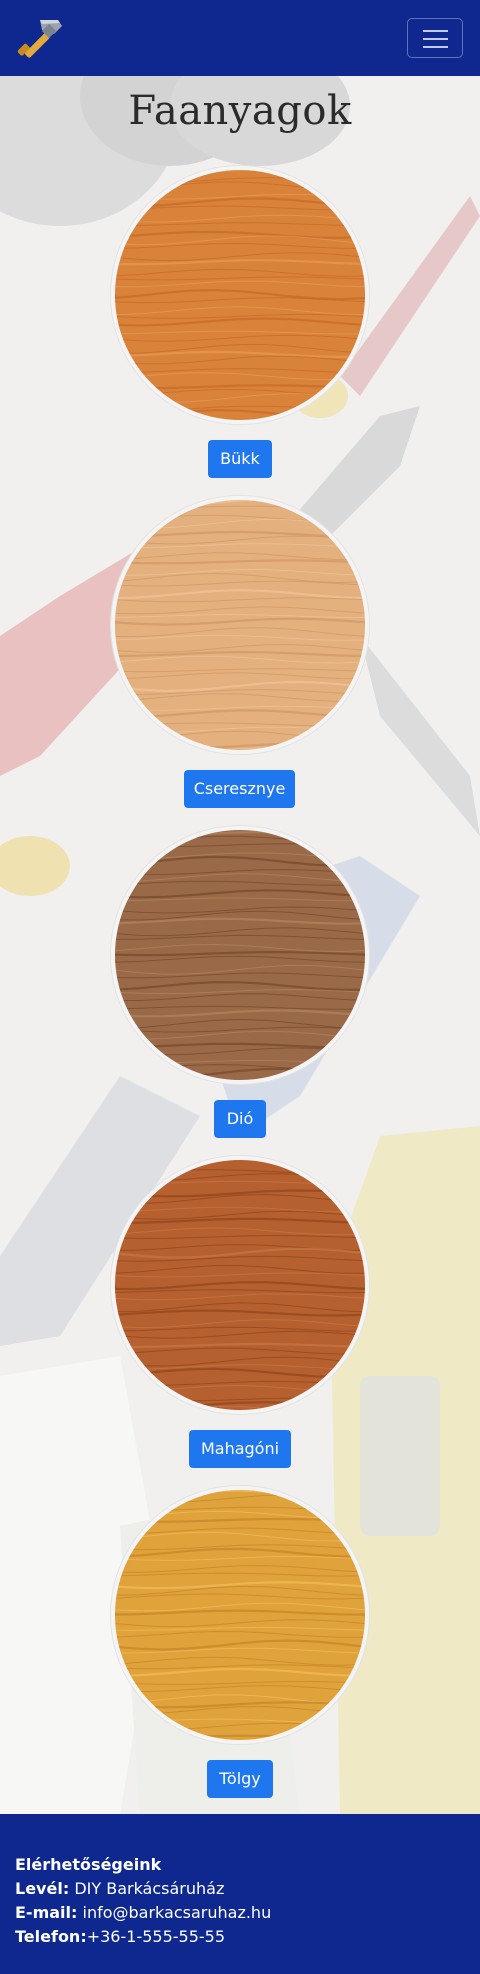  Describe the element at coordinates (240, 1449) in the screenshot. I see `mahagoni-button: Mahagóni` at that location.